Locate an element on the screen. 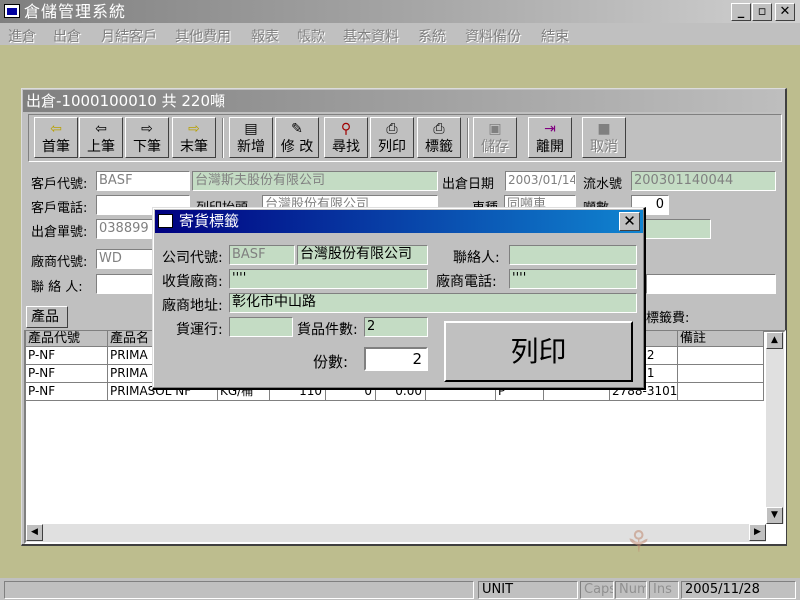 This screenshot has height=600, width=800. menu-inbound: 進倉 is located at coordinates (22, 36).